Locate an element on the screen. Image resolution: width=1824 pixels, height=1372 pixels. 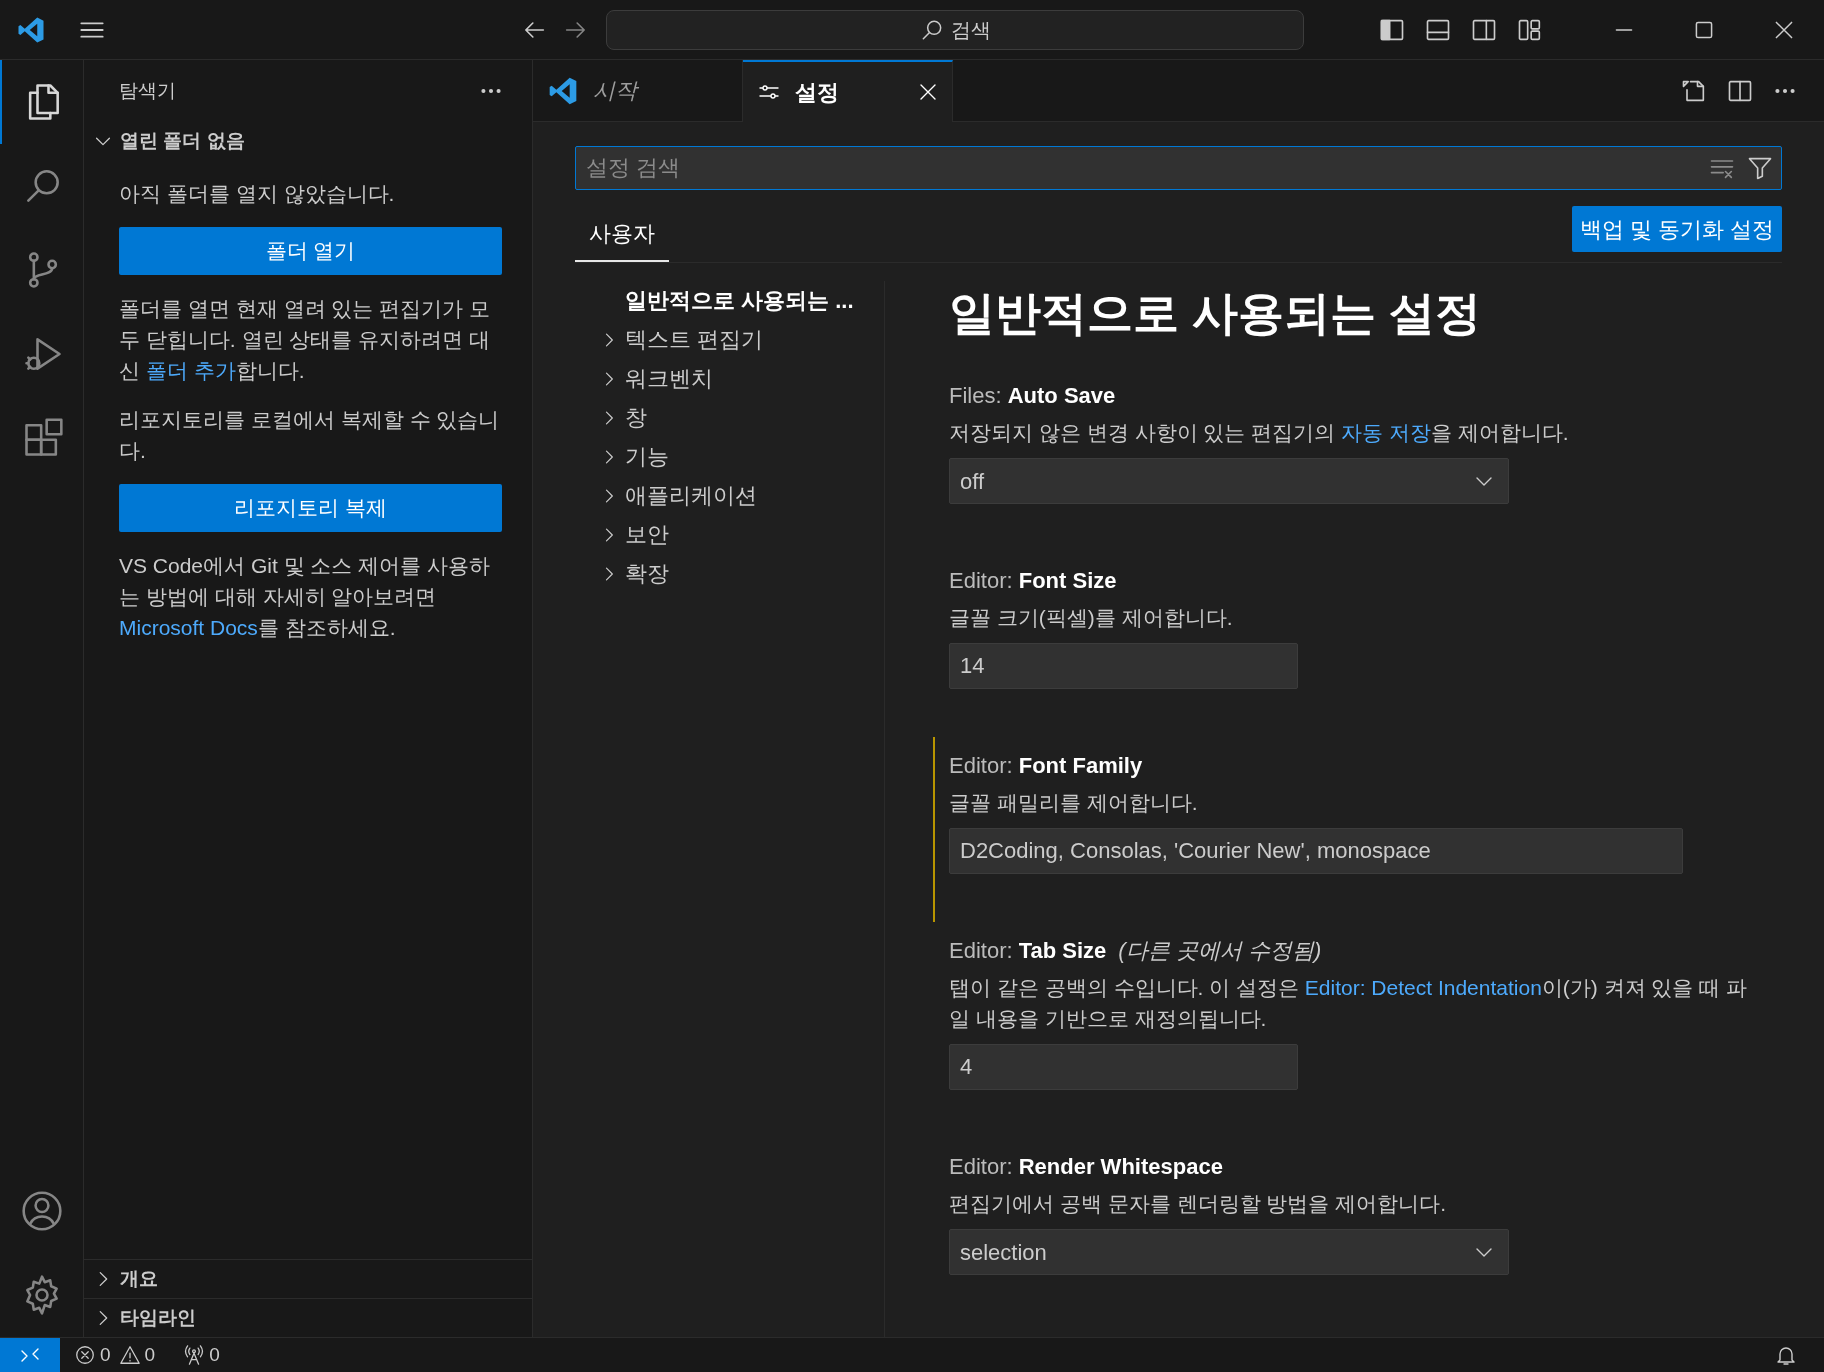
primary-button: 리포지토리 복제 is located at coordinates (310, 508).